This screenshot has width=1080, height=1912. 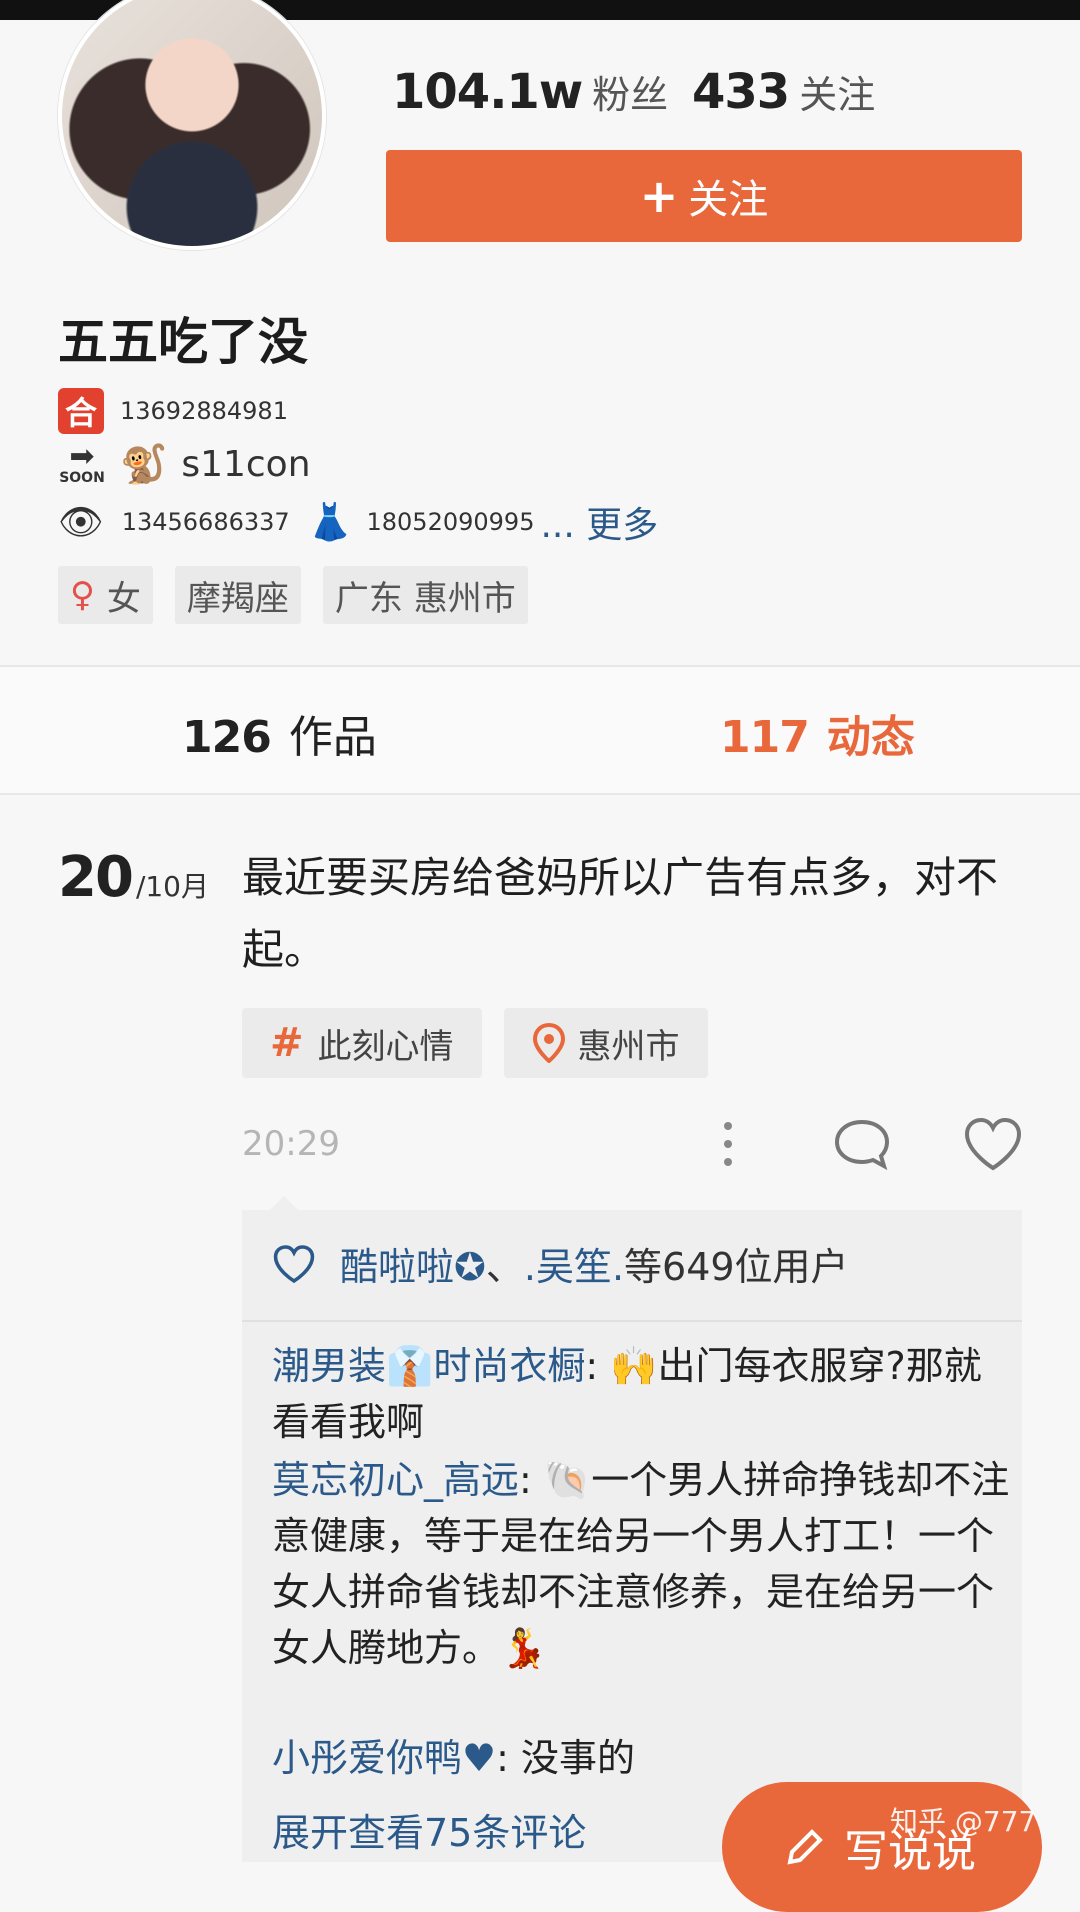 What do you see at coordinates (630, 95) in the screenshot?
I see `fans-label: 粉丝` at bounding box center [630, 95].